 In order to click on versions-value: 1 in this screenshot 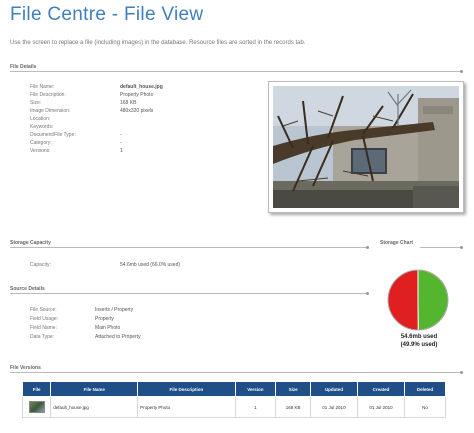, I will do `click(121, 151)`.